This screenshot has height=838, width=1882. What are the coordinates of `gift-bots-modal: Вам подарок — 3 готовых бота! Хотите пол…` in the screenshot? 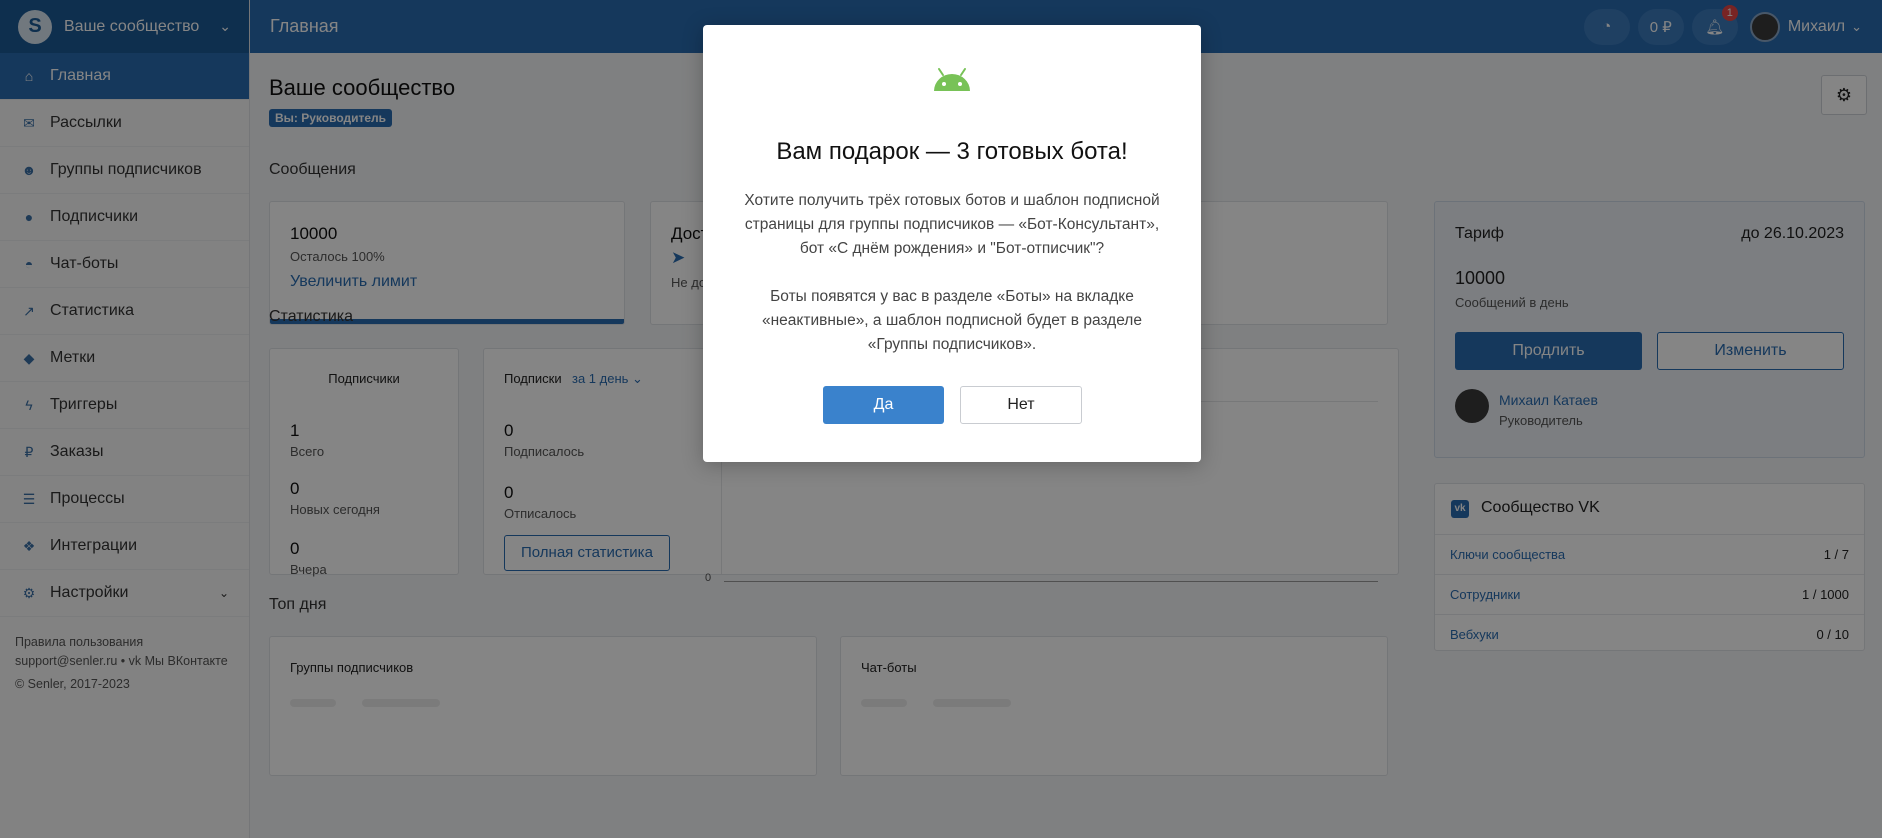 It's located at (952, 243).